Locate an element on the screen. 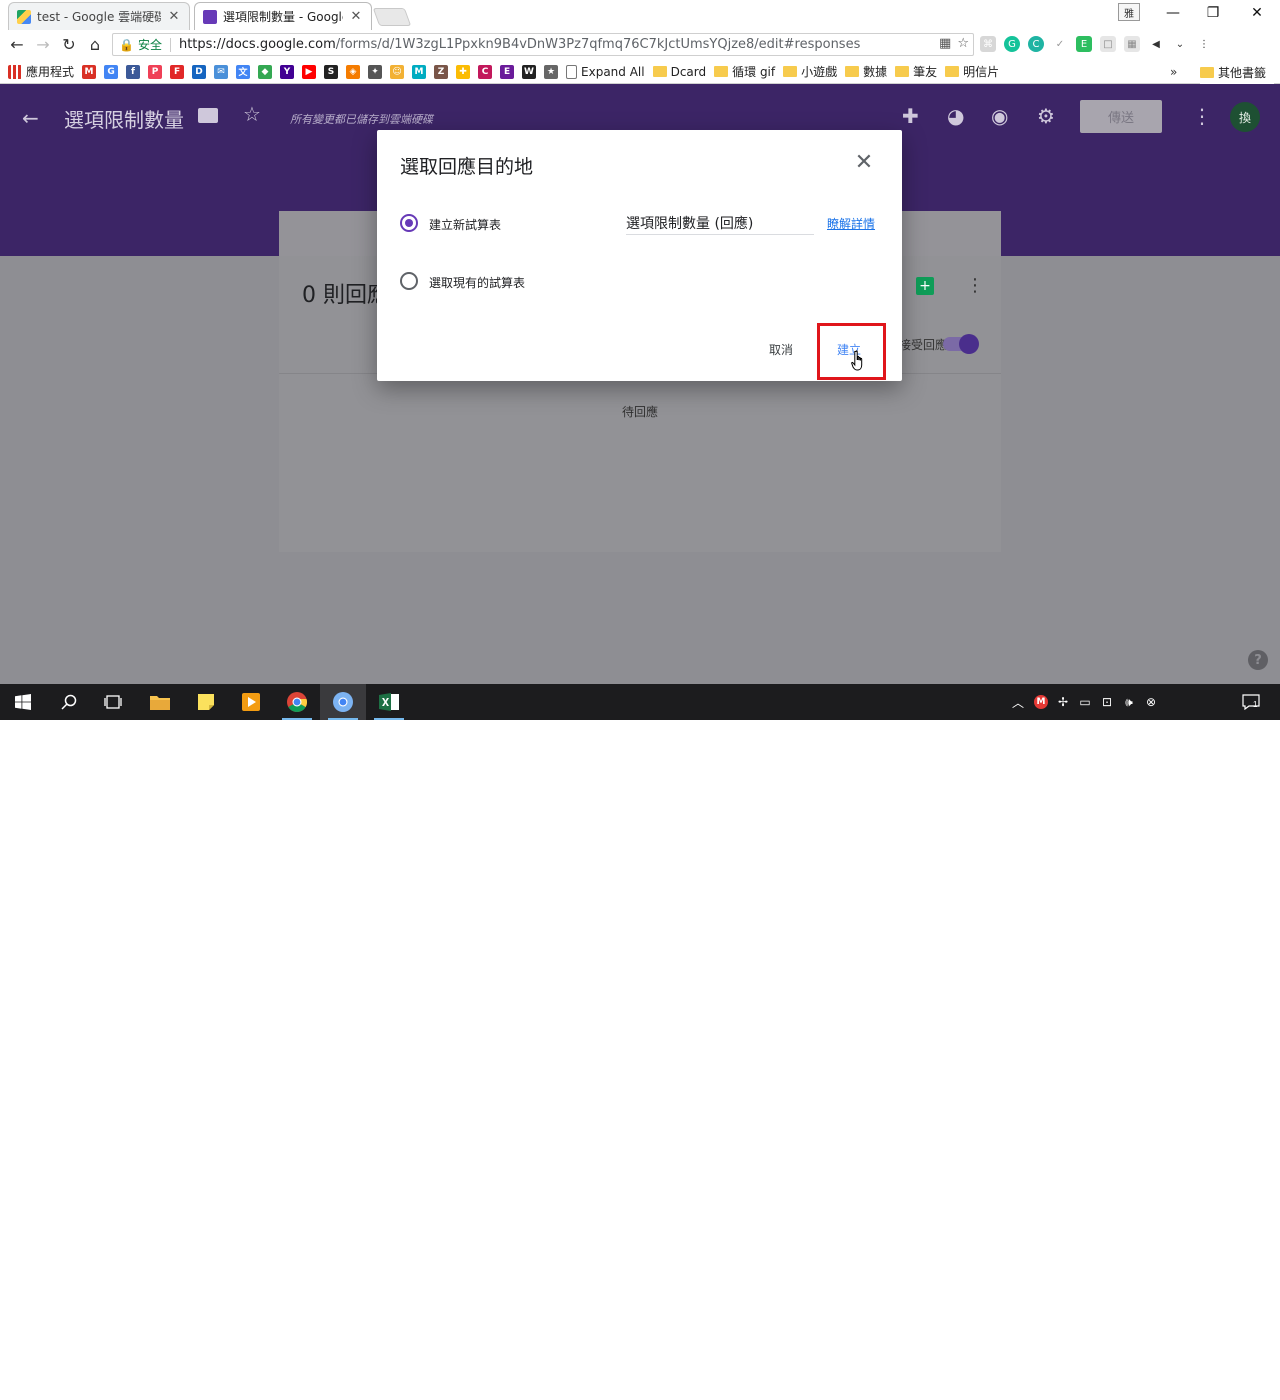 This screenshot has height=1400, width=1280. send-button: 傳送 is located at coordinates (1121, 116).